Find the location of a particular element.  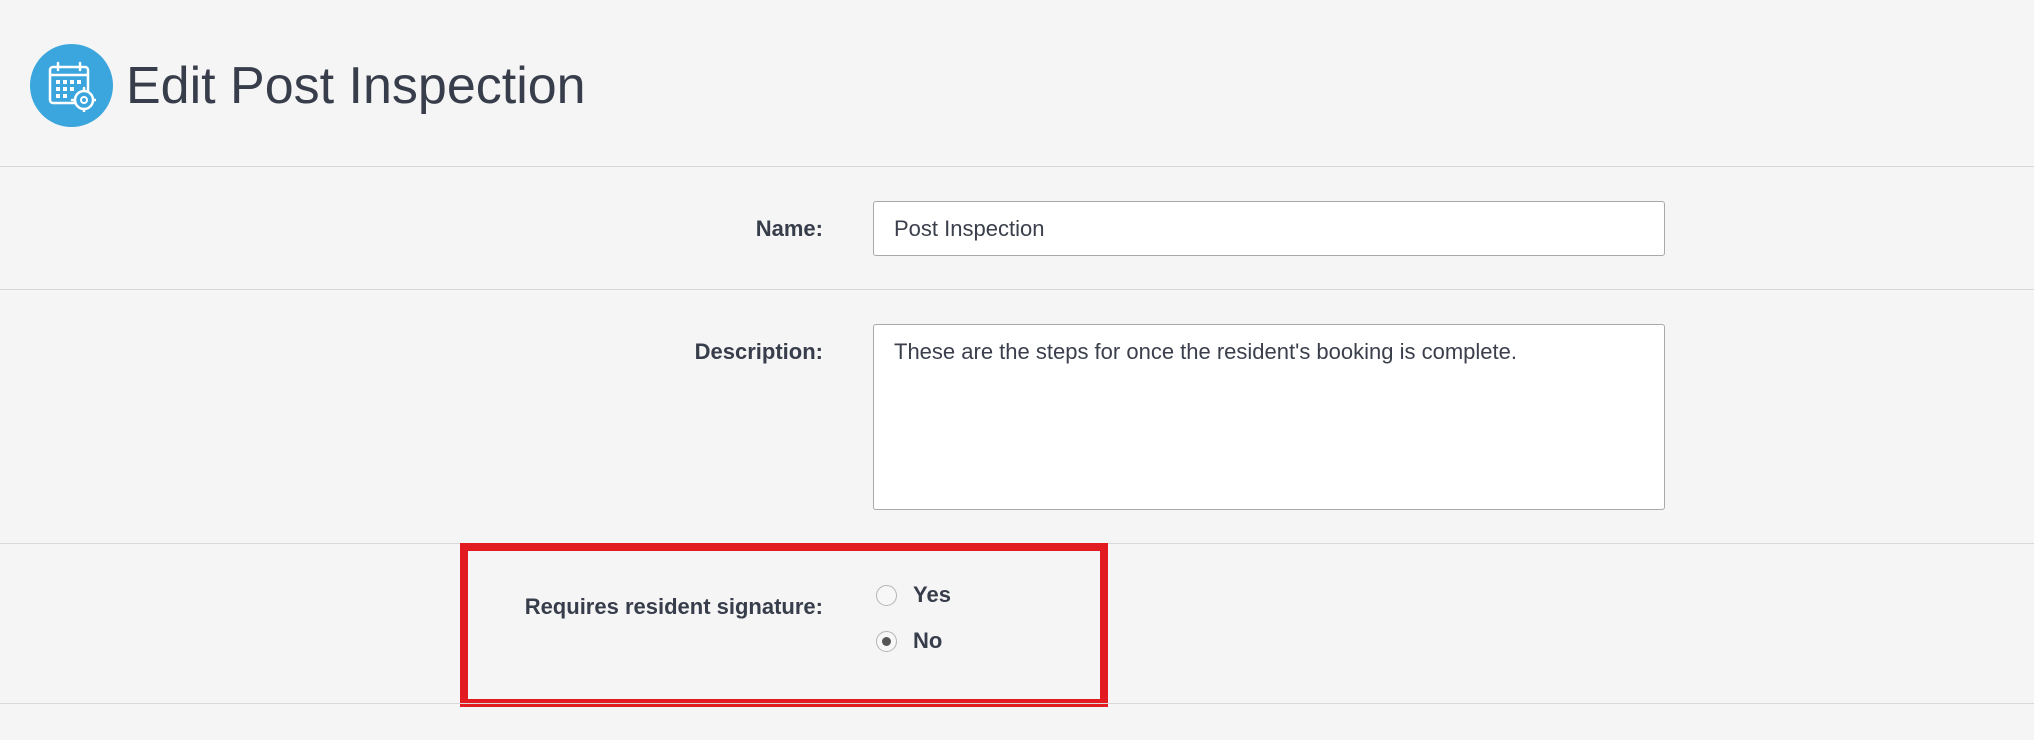

signature-option-yes: Yes is located at coordinates (913, 595).